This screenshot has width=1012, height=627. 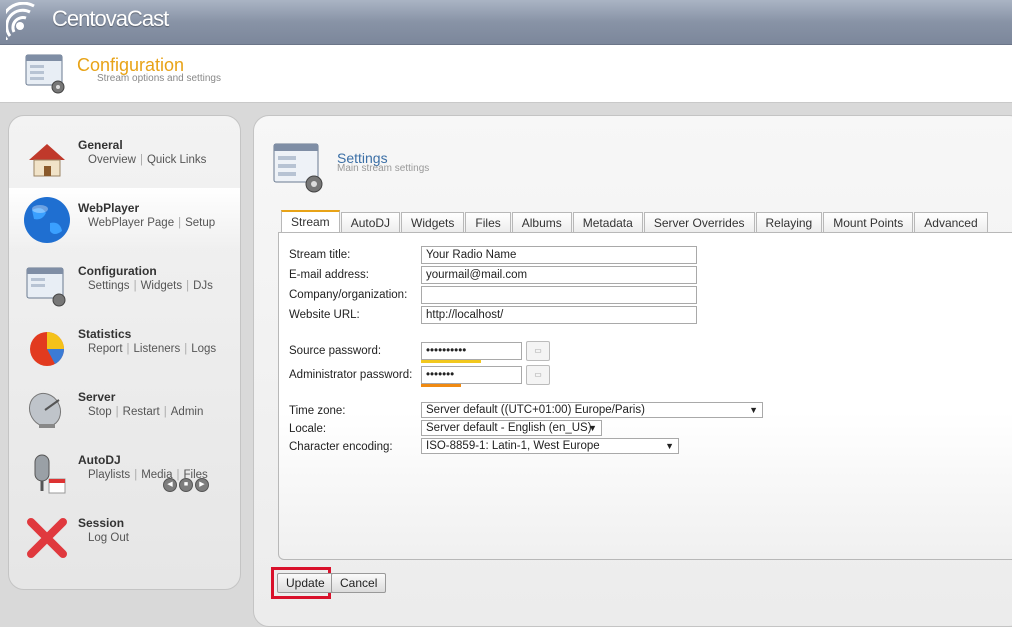 What do you see at coordinates (305, 583) in the screenshot?
I see `update-button: Update` at bounding box center [305, 583].